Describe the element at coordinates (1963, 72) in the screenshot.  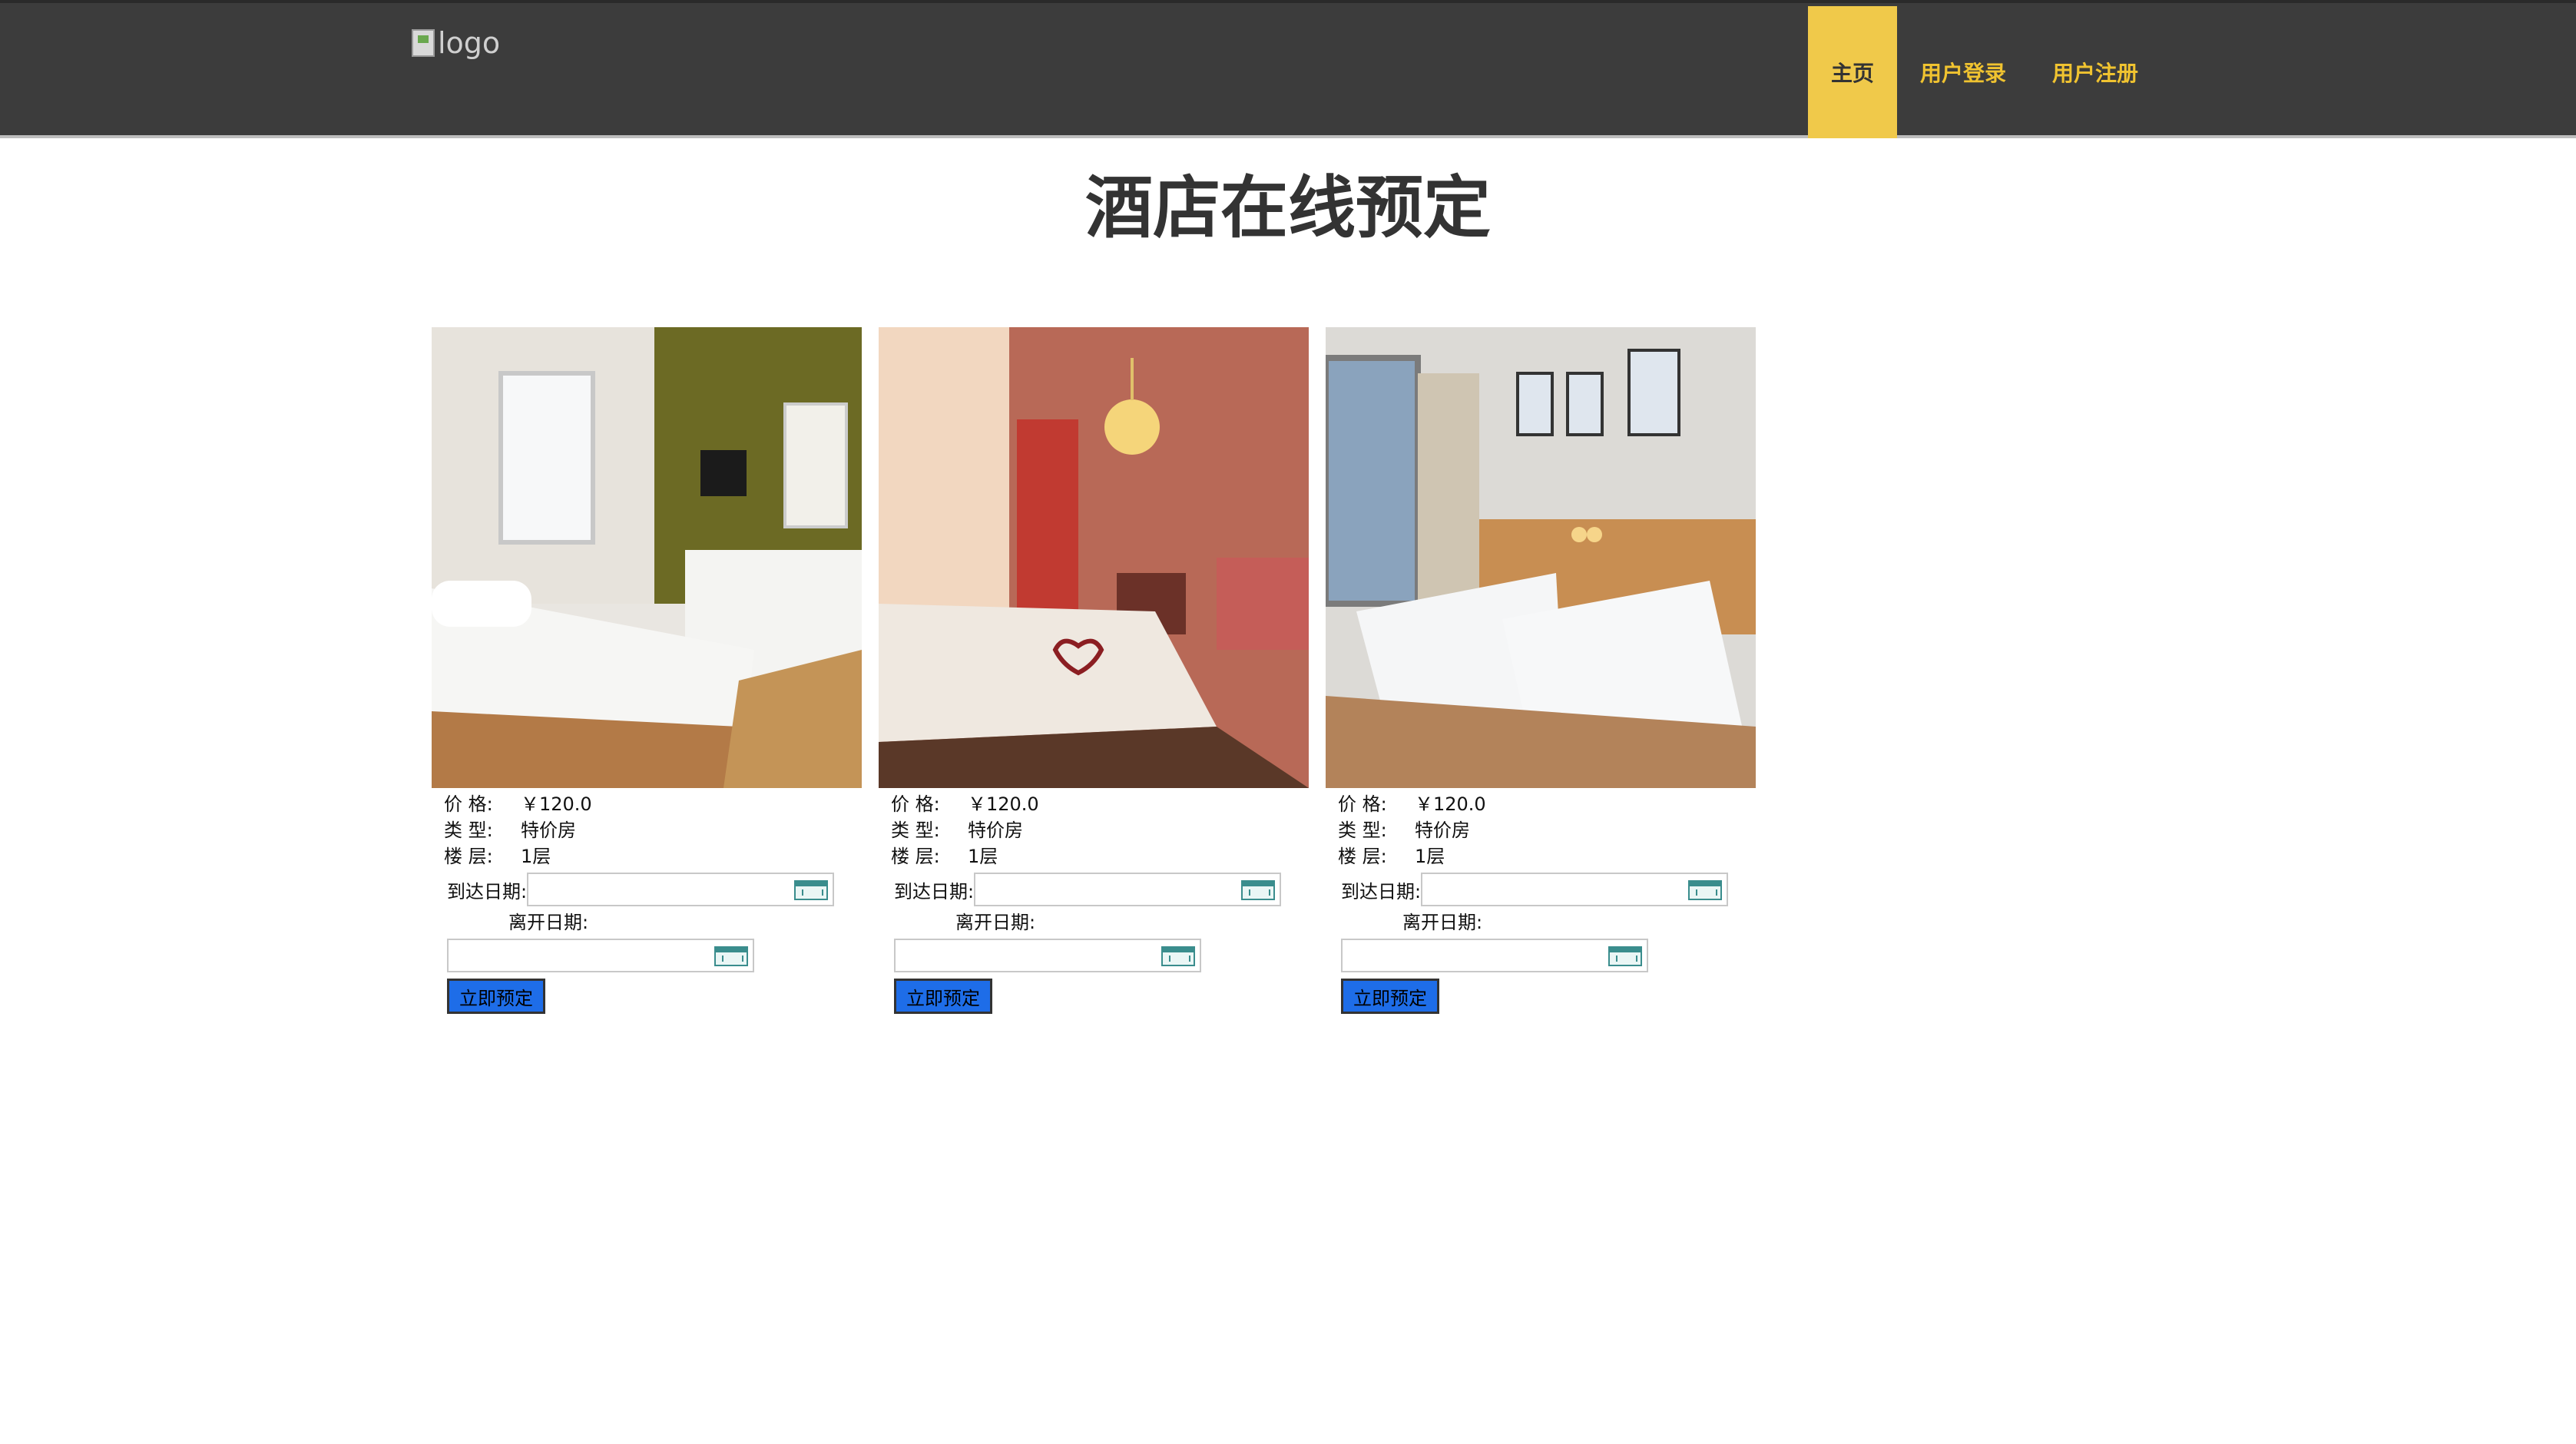
I see `nav-item-login: 用户登录` at that location.